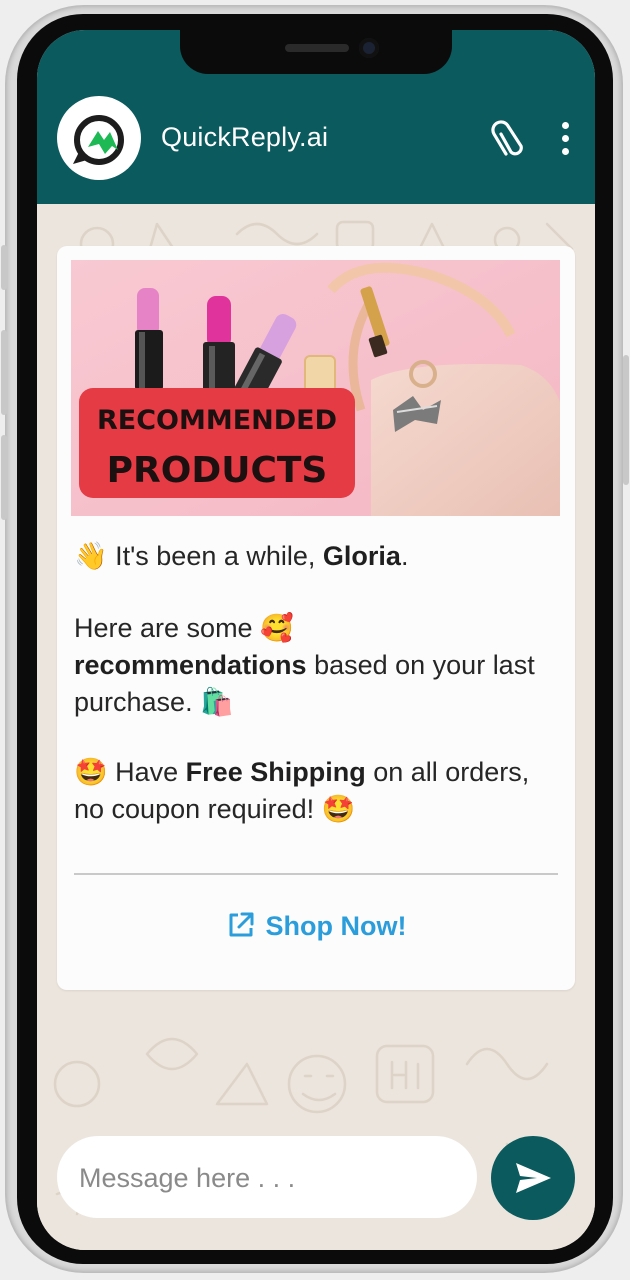 This screenshot has width=630, height=1280. What do you see at coordinates (4, 267) in the screenshot?
I see `silent-switch` at bounding box center [4, 267].